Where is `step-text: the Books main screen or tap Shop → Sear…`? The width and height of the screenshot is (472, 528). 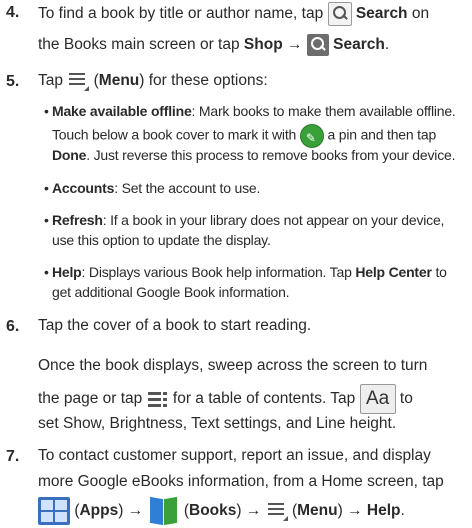 step-text: the Books main screen or tap Shop → Sear… is located at coordinates (213, 45).